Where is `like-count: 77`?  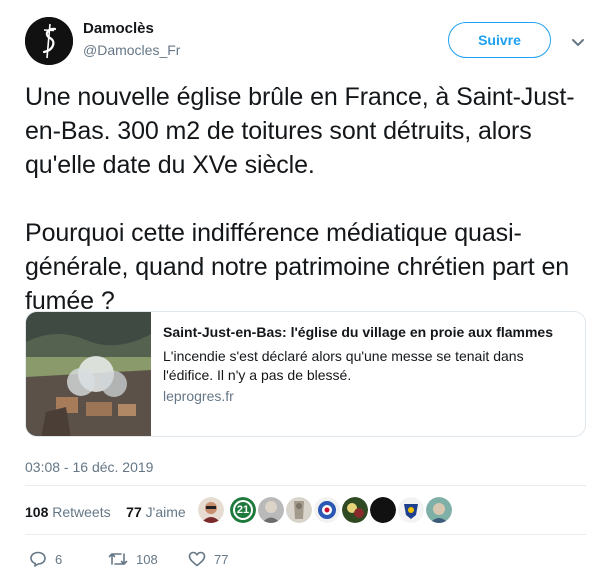
like-count: 77 is located at coordinates (221, 559).